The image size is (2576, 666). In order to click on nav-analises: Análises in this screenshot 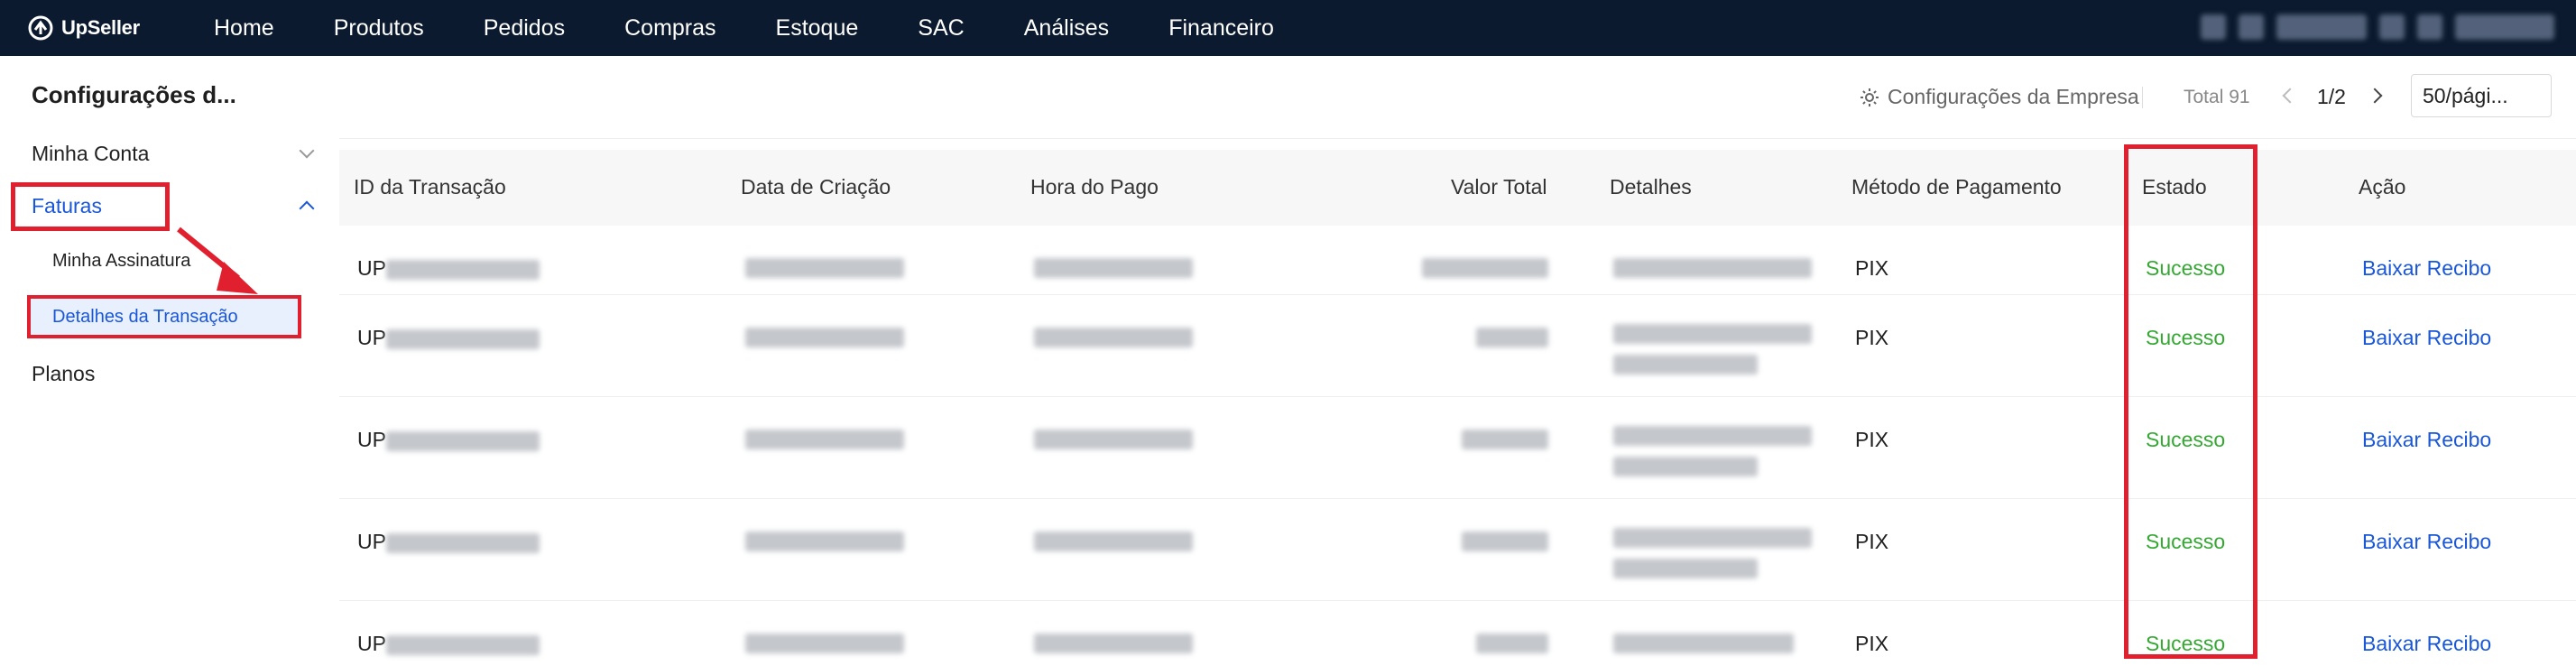, I will do `click(1067, 28)`.